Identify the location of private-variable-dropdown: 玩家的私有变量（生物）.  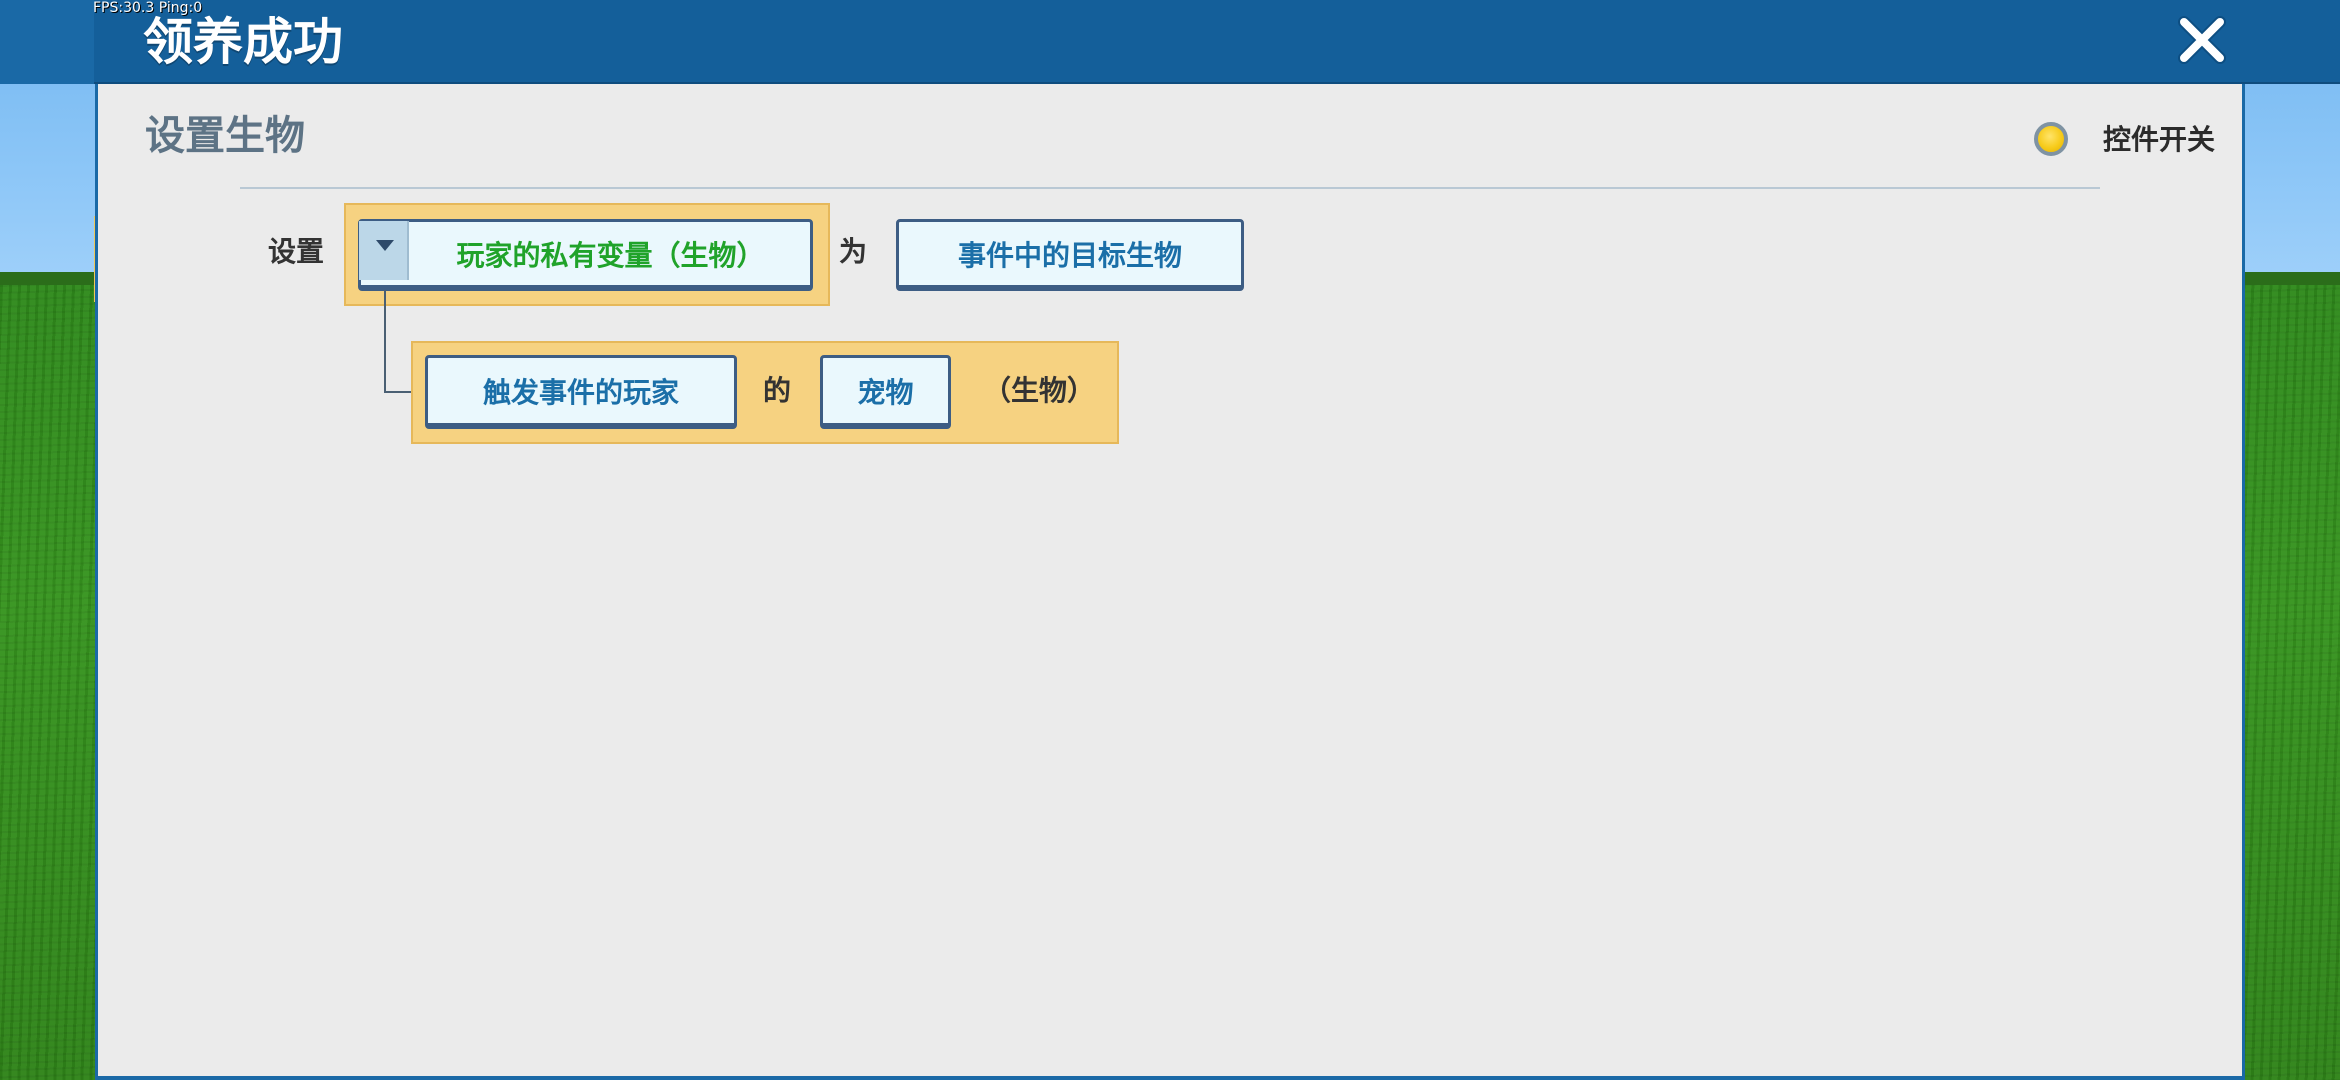
(585, 255).